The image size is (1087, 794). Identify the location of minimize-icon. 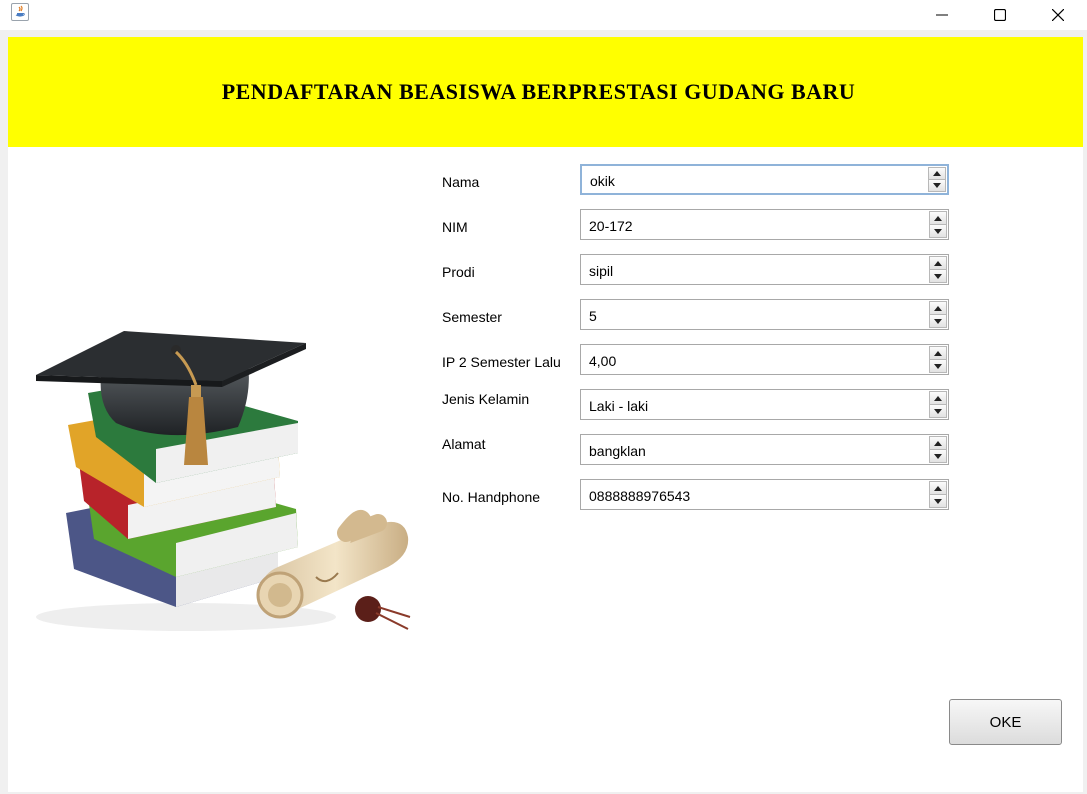
(942, 15).